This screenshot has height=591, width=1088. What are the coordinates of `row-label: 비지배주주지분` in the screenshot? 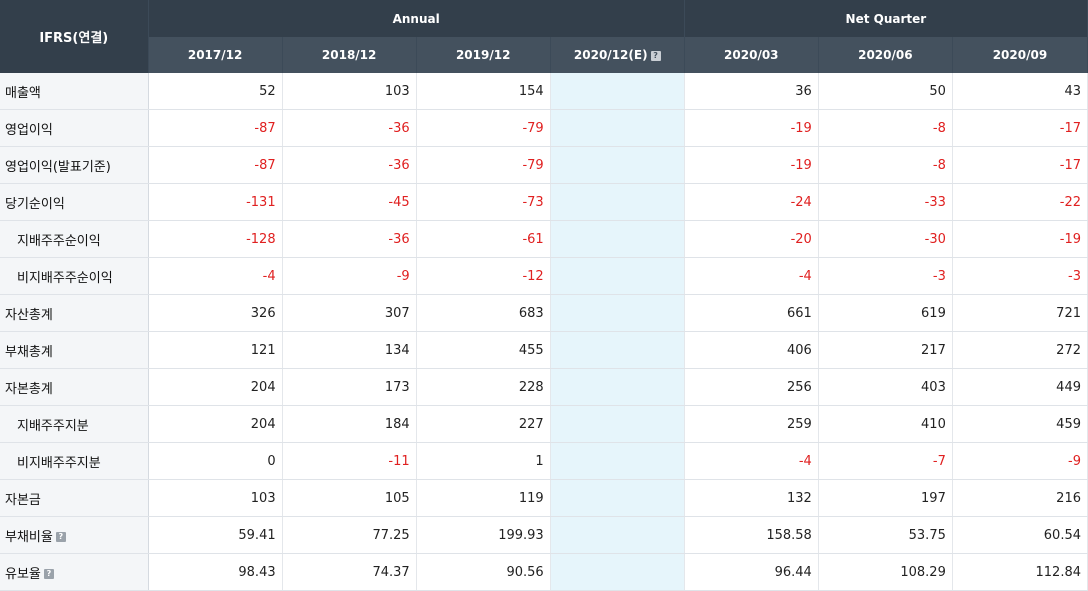 It's located at (74, 461).